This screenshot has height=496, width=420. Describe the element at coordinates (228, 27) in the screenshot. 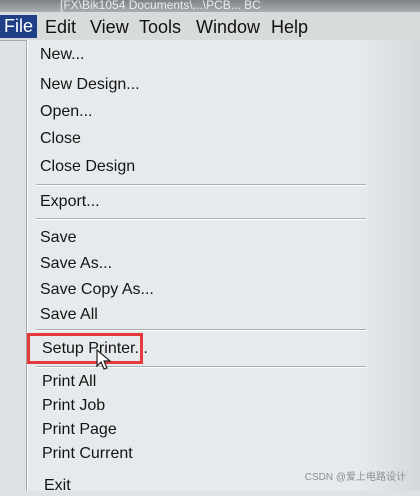

I see `menu-window: Window` at that location.